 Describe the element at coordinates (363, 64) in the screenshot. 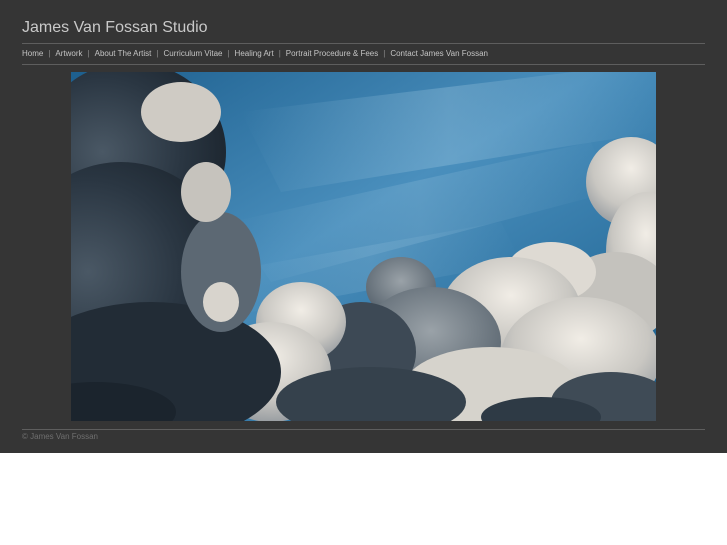

I see `nav-divider` at that location.